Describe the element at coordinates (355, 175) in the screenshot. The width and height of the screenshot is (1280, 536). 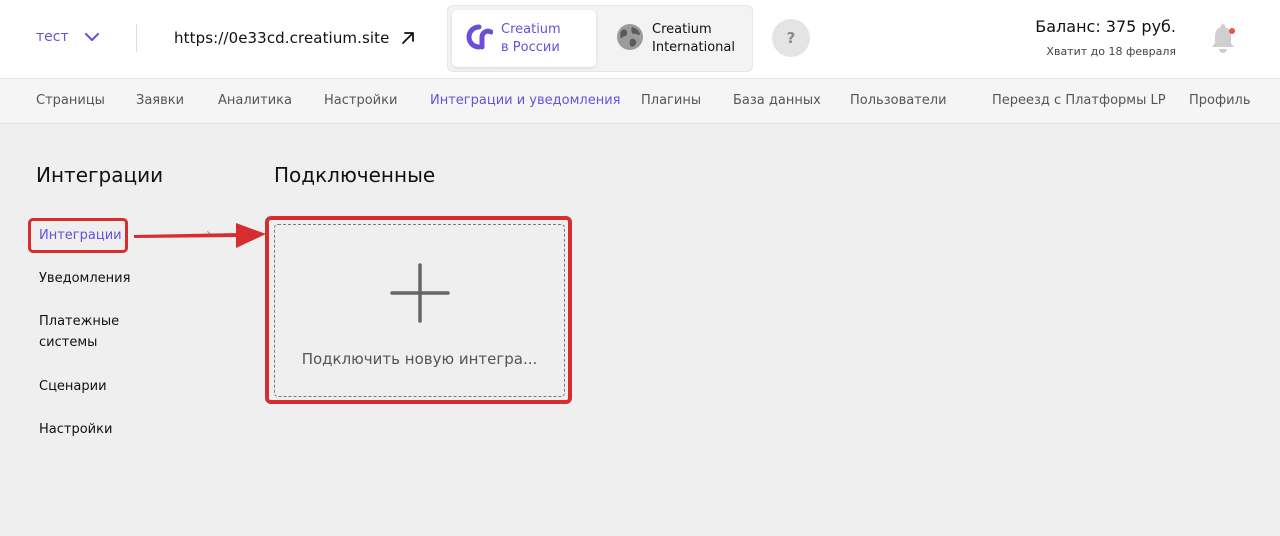
I see `page-title: Подключенные` at that location.